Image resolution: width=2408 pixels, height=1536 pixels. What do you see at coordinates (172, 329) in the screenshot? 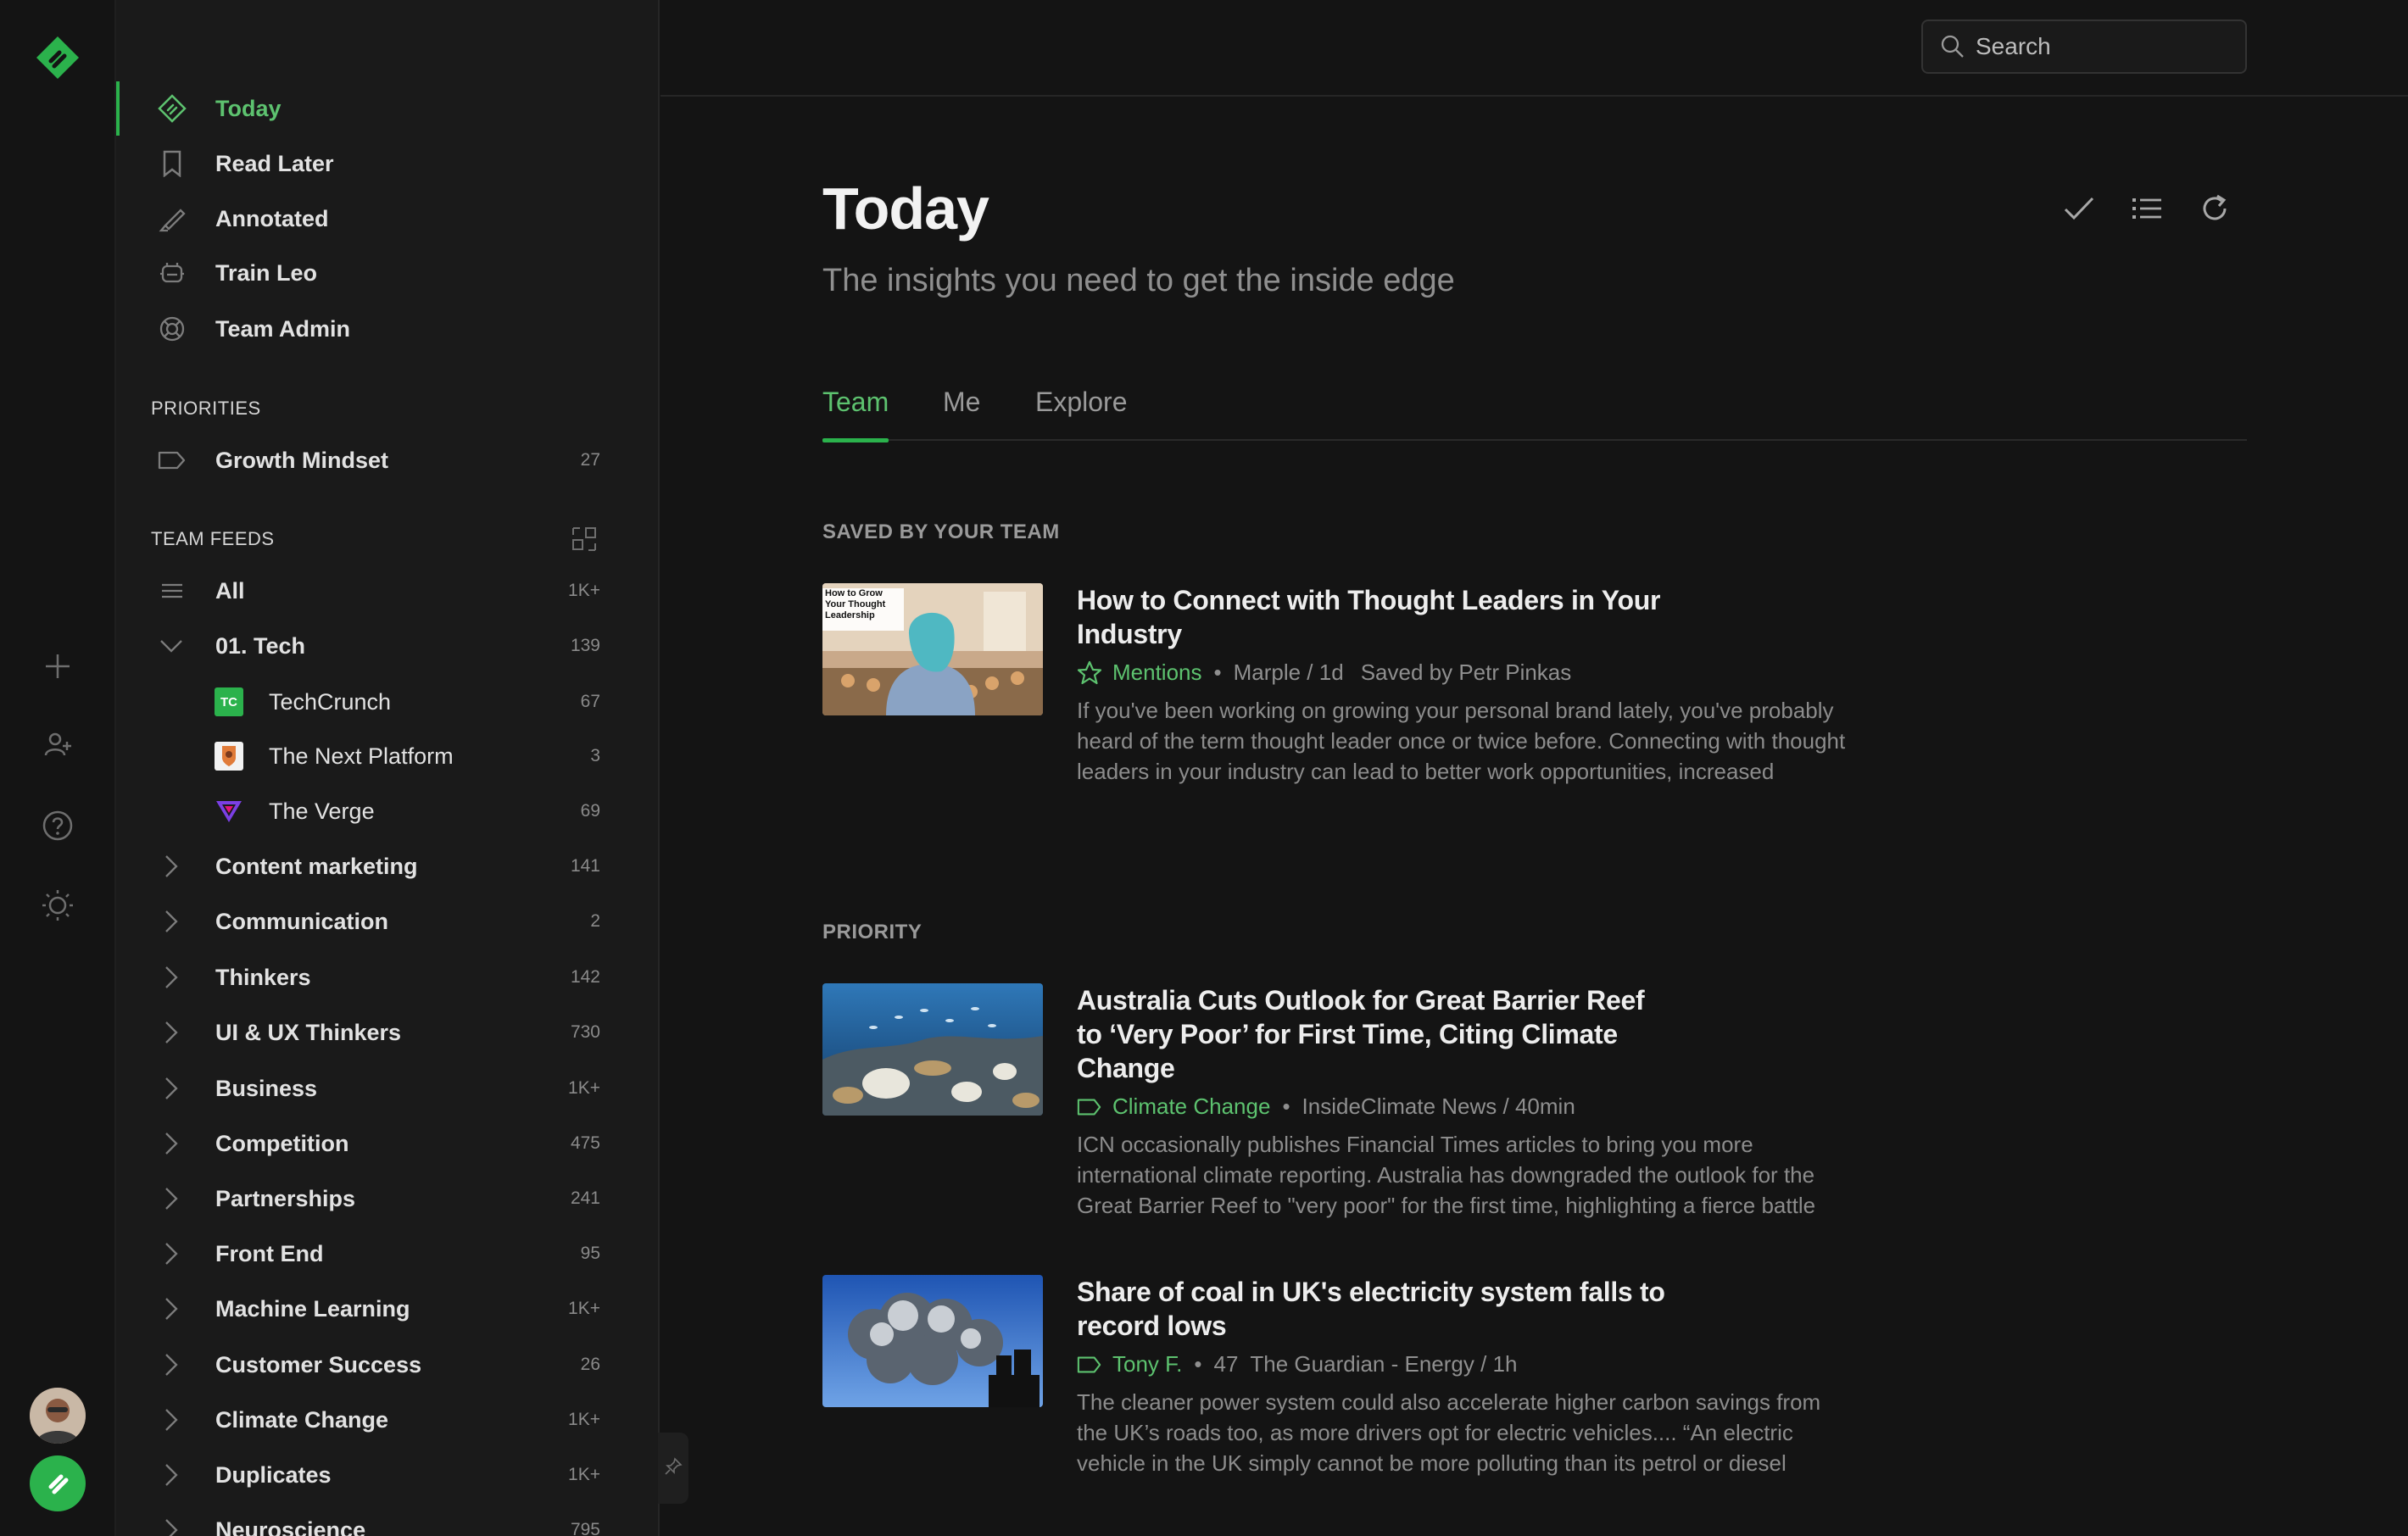
I see `lifebuoy-icon` at bounding box center [172, 329].